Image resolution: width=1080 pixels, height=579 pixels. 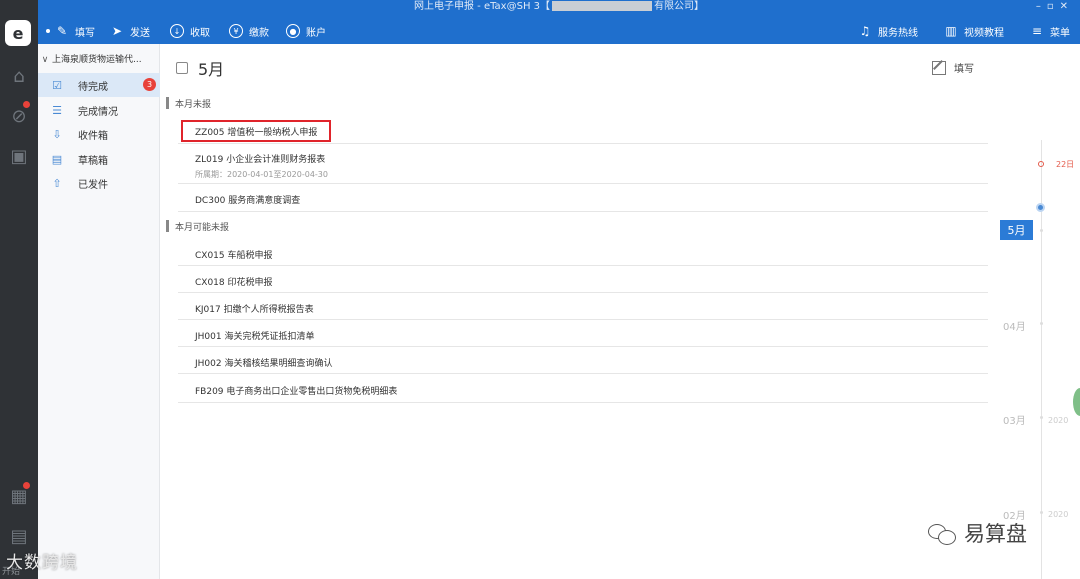 I want to click on toolbar-send-button: ➤ 发送, so click(x=130, y=31).